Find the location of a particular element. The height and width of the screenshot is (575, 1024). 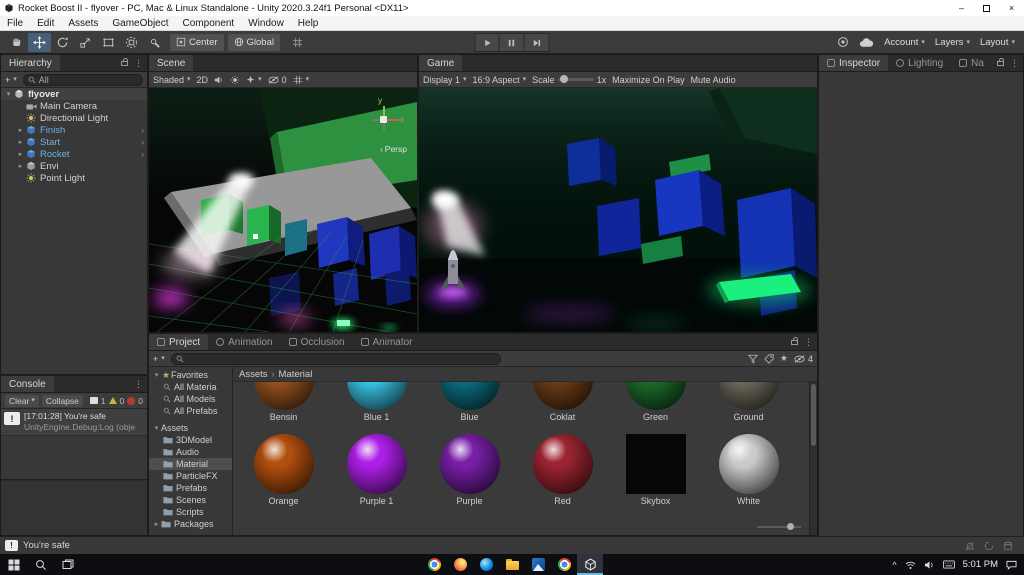

task-view-button is located at coordinates (67, 564).